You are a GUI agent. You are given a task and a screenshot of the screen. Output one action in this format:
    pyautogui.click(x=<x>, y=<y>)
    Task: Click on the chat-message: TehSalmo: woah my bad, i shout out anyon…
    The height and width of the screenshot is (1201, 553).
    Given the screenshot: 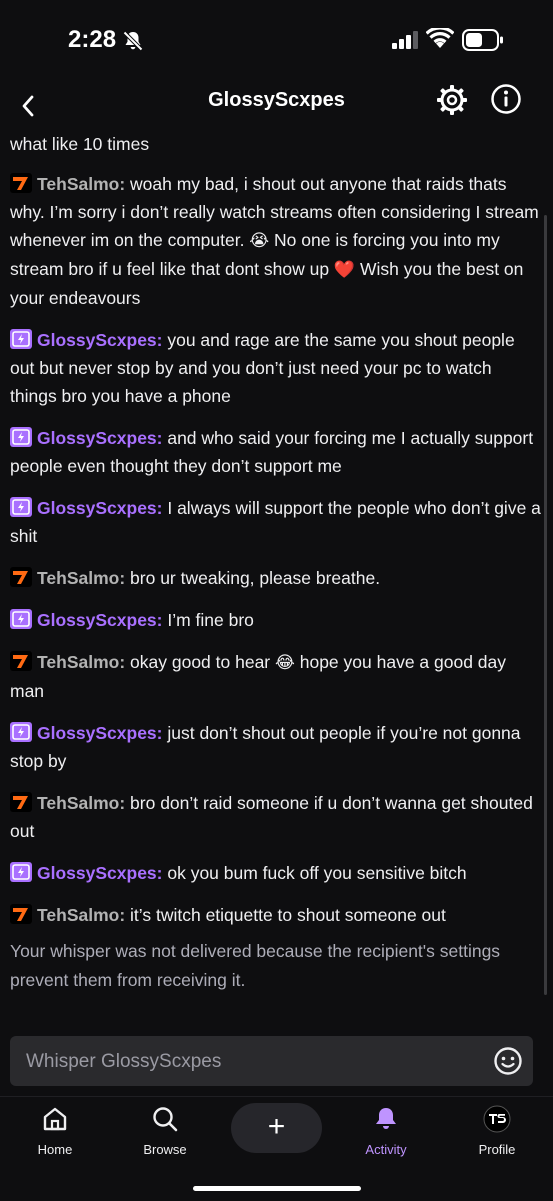 What is the action you would take?
    pyautogui.click(x=274, y=240)
    